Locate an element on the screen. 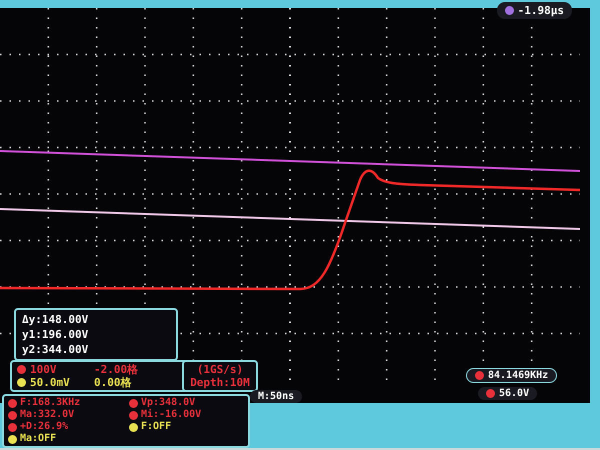 This screenshot has height=450, width=600. channel-icon is located at coordinates (479, 375).